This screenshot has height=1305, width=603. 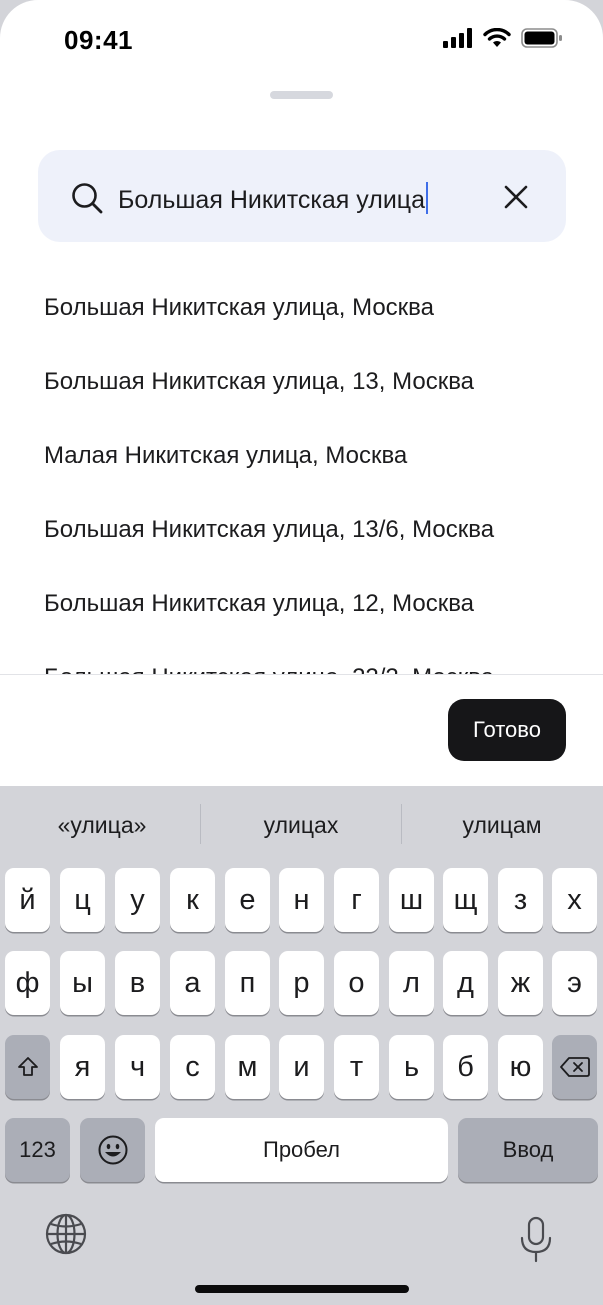 What do you see at coordinates (520, 983) in the screenshot?
I see `key: ж` at bounding box center [520, 983].